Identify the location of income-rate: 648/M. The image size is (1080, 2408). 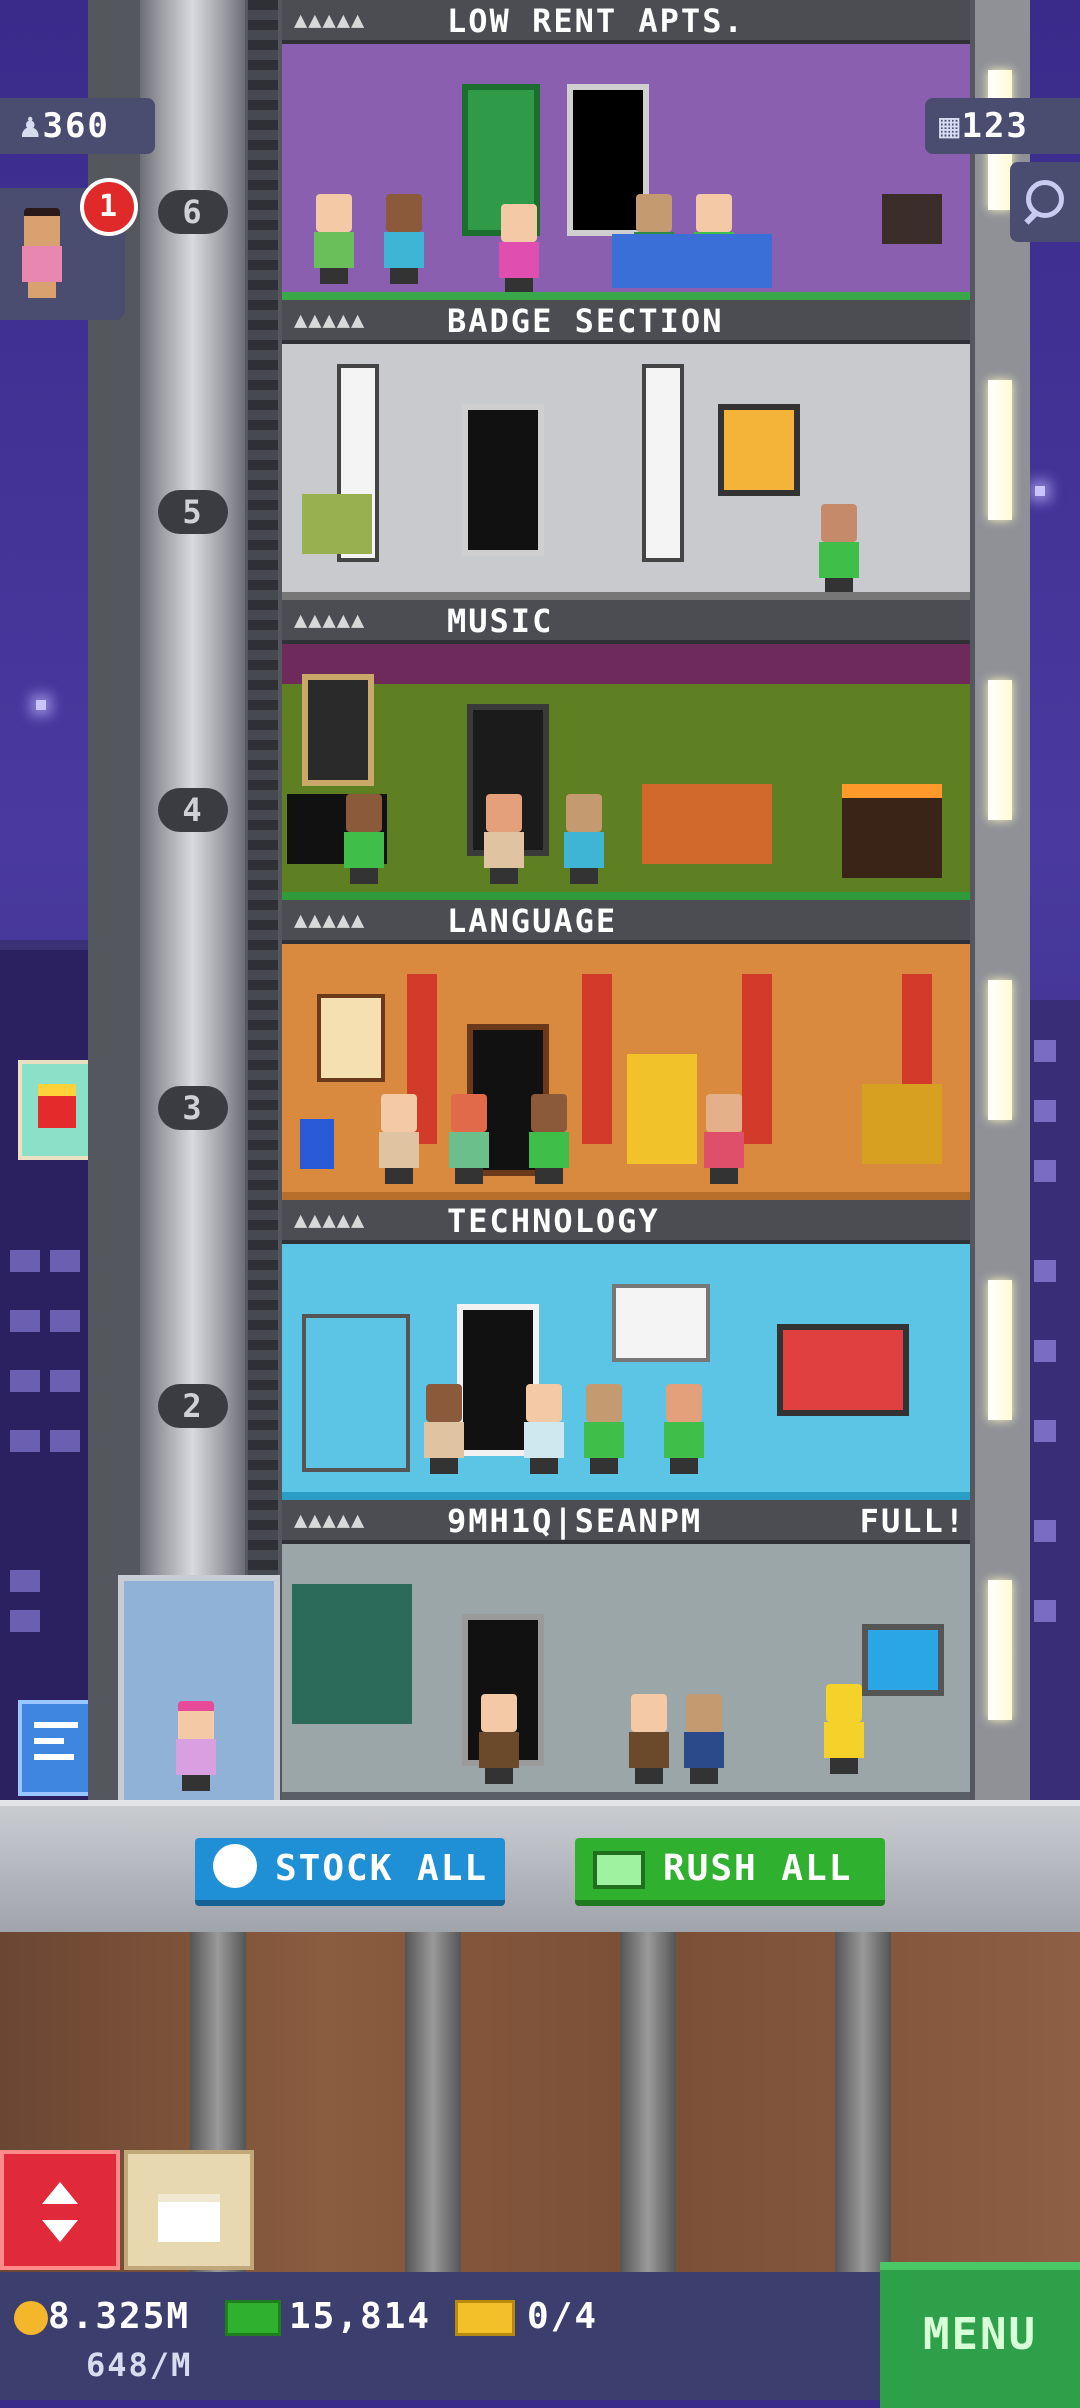
(139, 2365).